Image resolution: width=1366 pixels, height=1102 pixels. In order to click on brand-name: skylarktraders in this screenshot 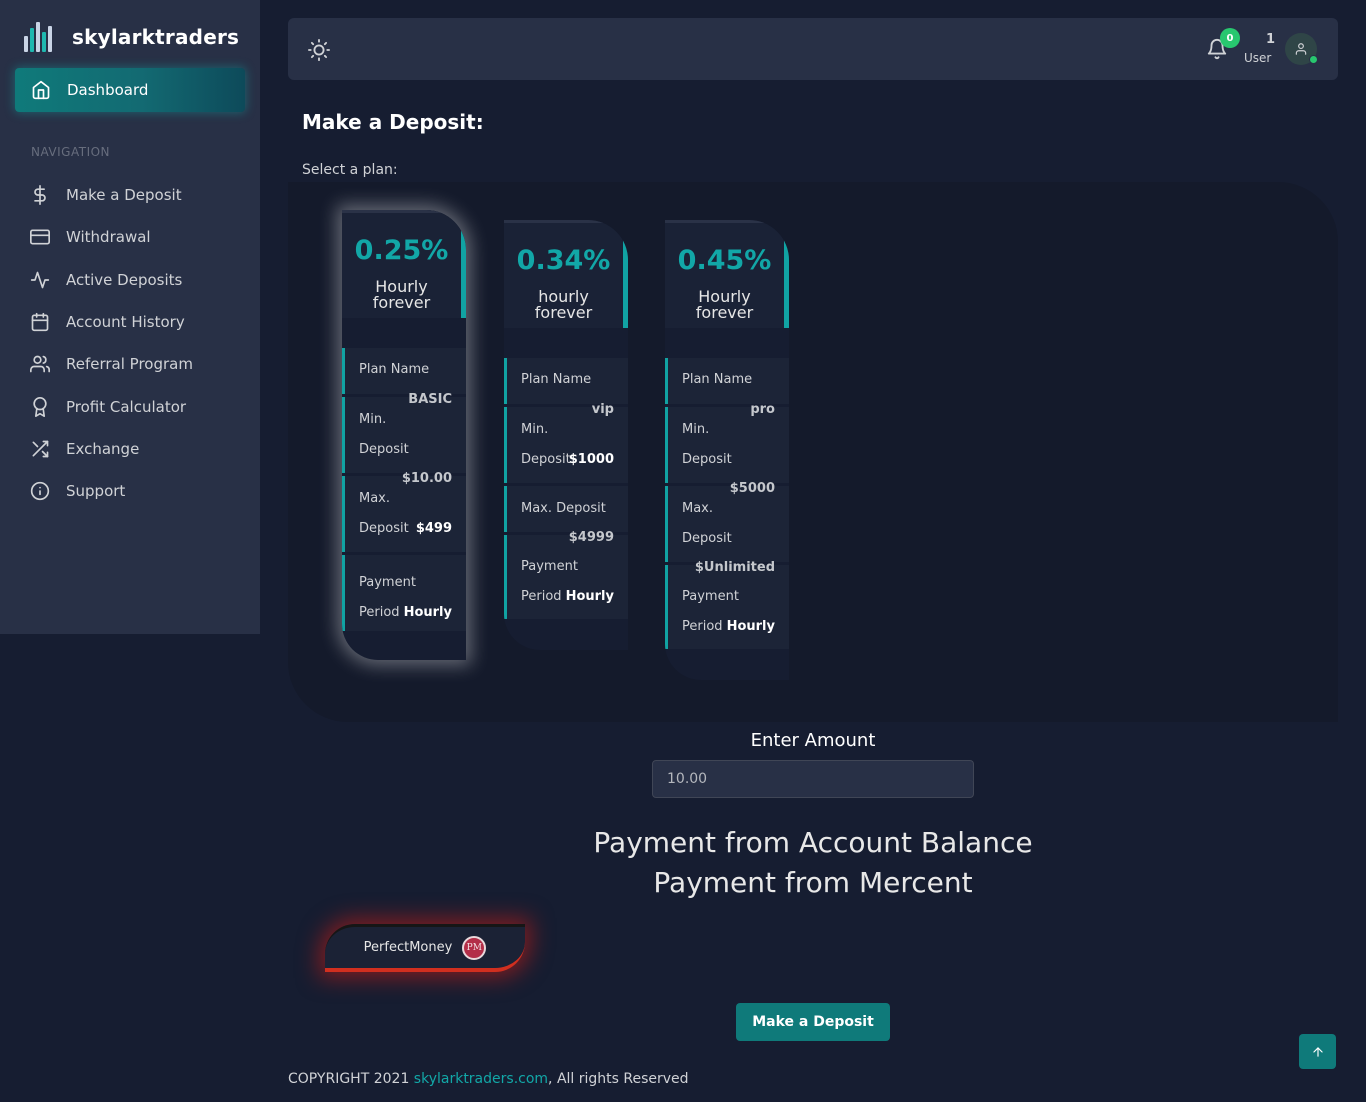, I will do `click(156, 37)`.